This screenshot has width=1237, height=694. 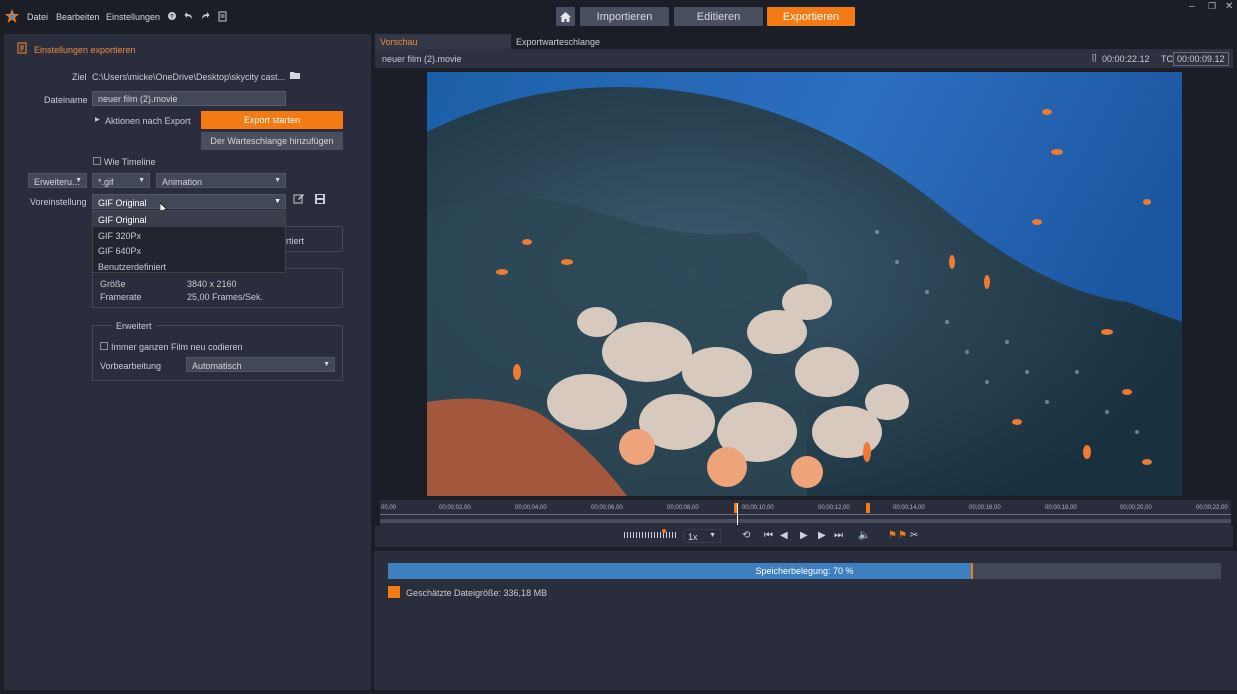 What do you see at coordinates (422, 59) in the screenshot?
I see `preview-filename: neuer film (2).movie` at bounding box center [422, 59].